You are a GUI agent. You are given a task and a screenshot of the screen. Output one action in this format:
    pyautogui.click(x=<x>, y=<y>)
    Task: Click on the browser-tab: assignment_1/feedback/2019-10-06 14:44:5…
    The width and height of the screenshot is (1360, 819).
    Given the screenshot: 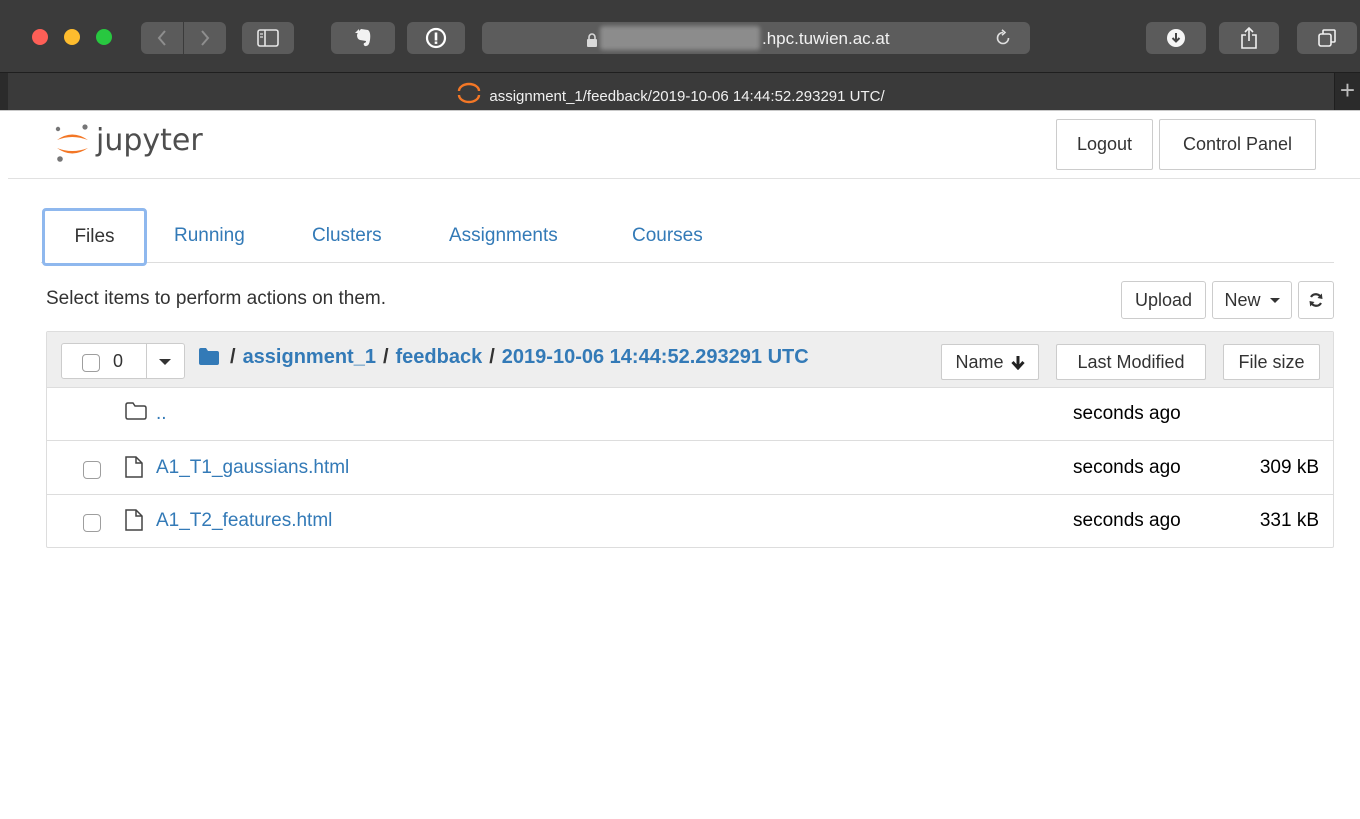 What is the action you would take?
    pyautogui.click(x=671, y=91)
    